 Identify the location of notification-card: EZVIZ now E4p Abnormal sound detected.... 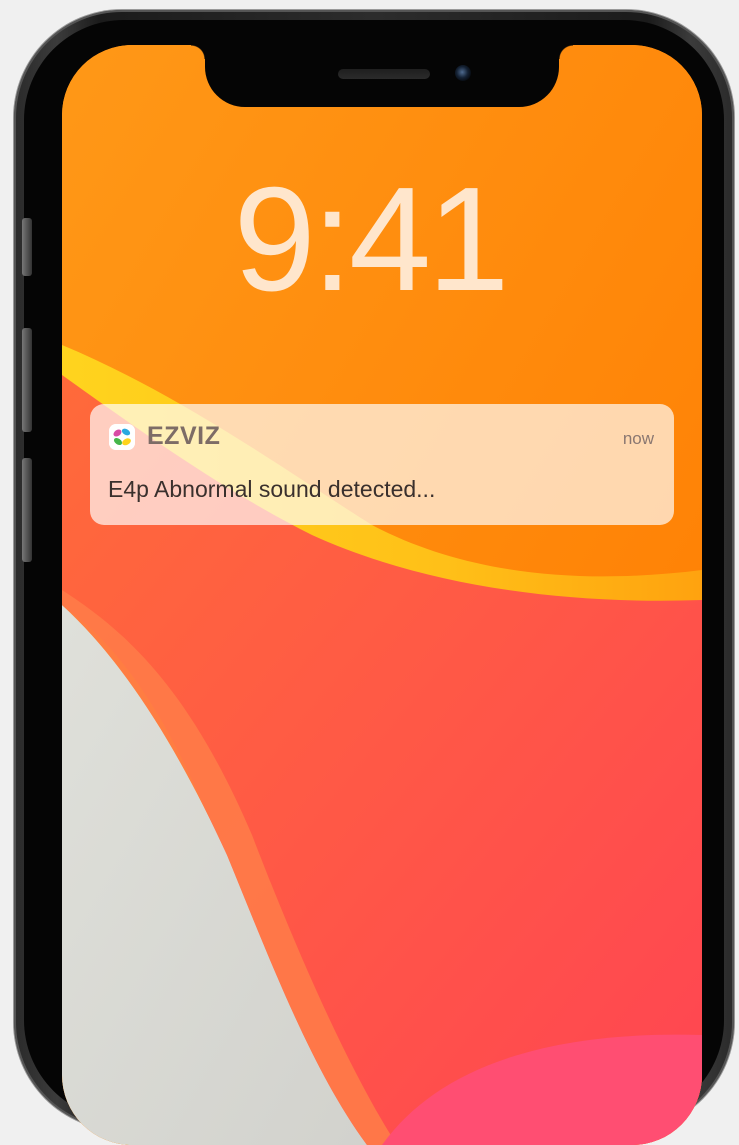
(382, 464).